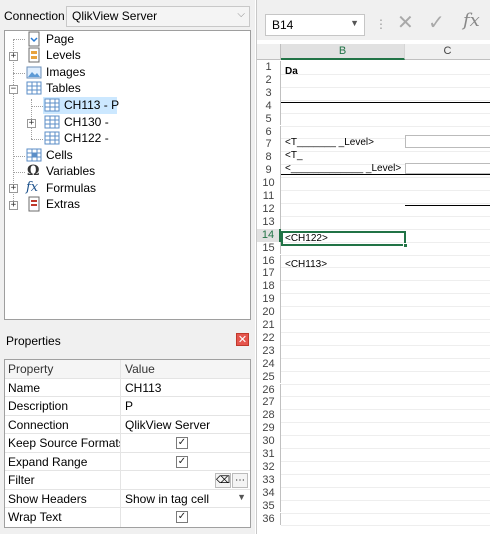  Describe the element at coordinates (269, 132) in the screenshot. I see `row-header: 6` at that location.